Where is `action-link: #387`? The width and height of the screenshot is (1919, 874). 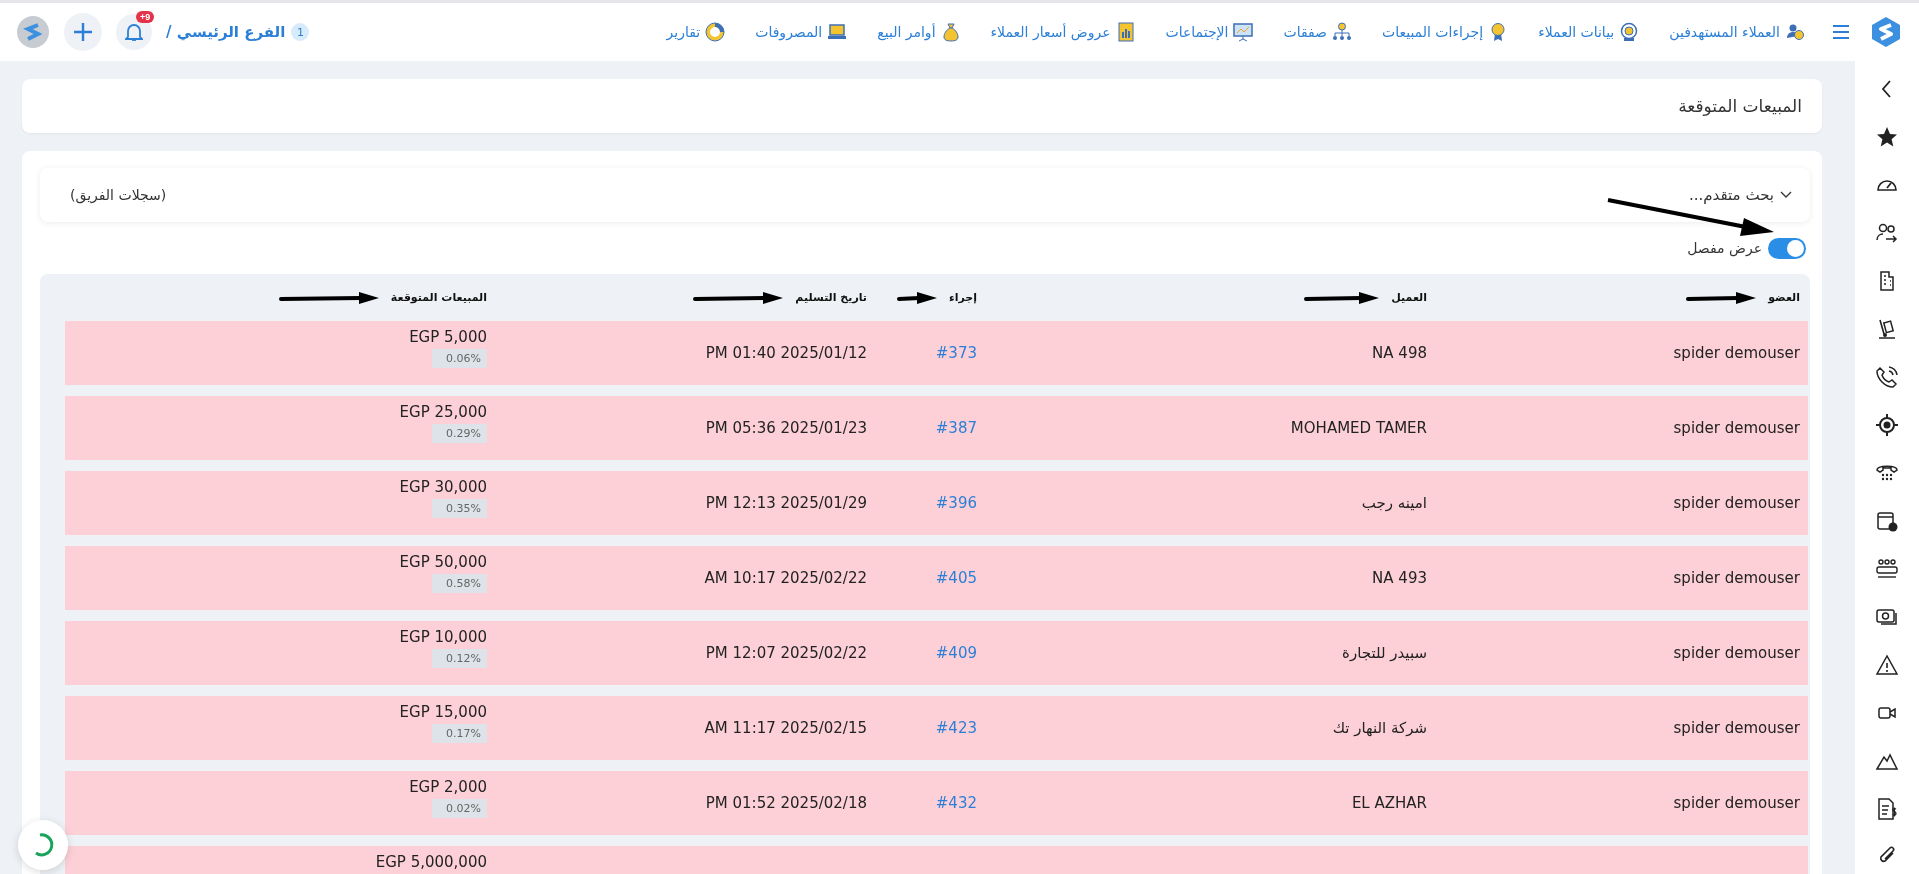 action-link: #387 is located at coordinates (956, 428).